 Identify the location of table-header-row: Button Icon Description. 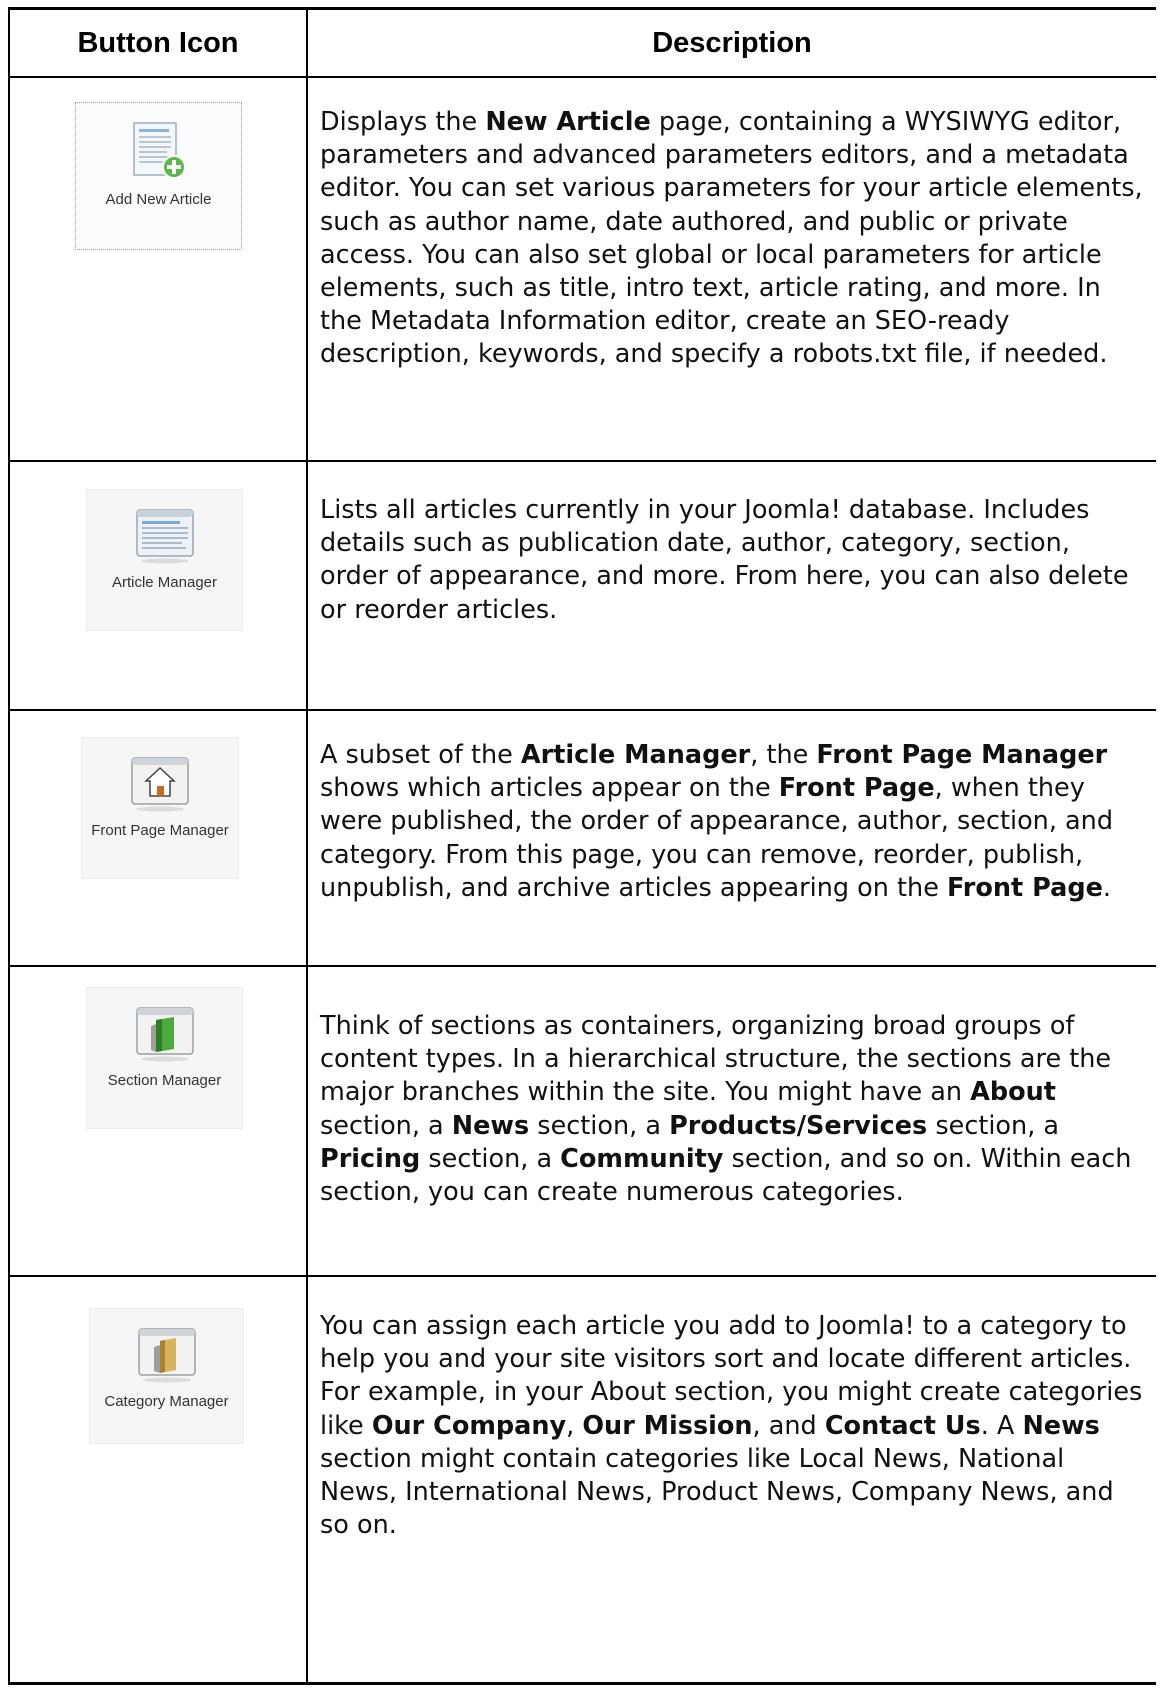
(583, 44).